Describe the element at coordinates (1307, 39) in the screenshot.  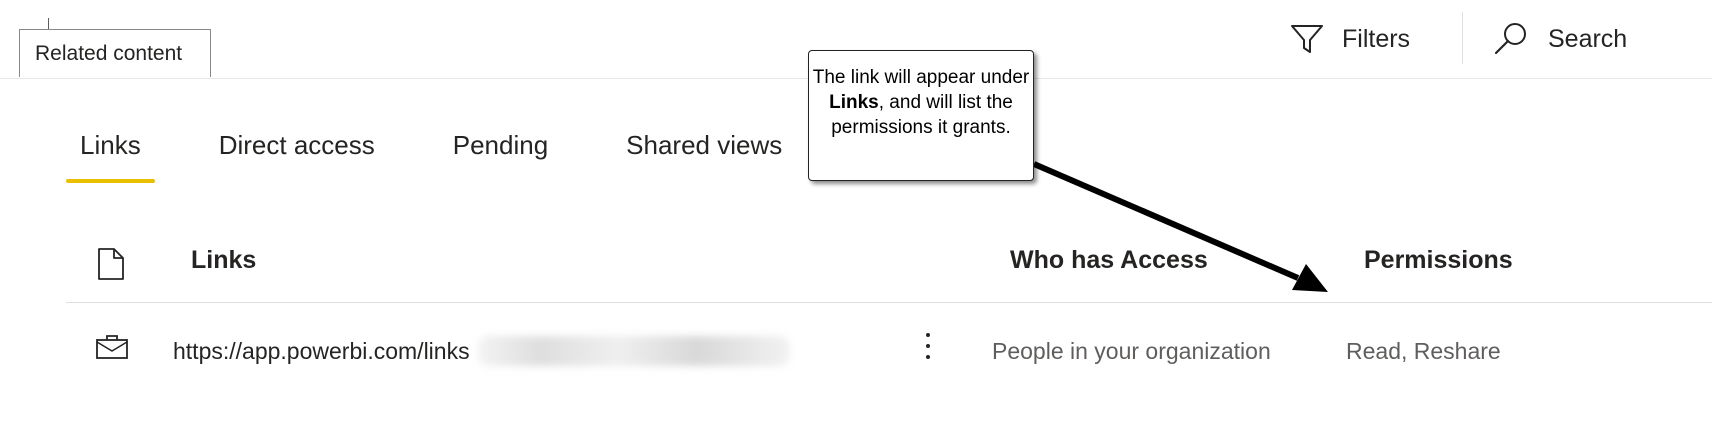
I see `filter-icon` at that location.